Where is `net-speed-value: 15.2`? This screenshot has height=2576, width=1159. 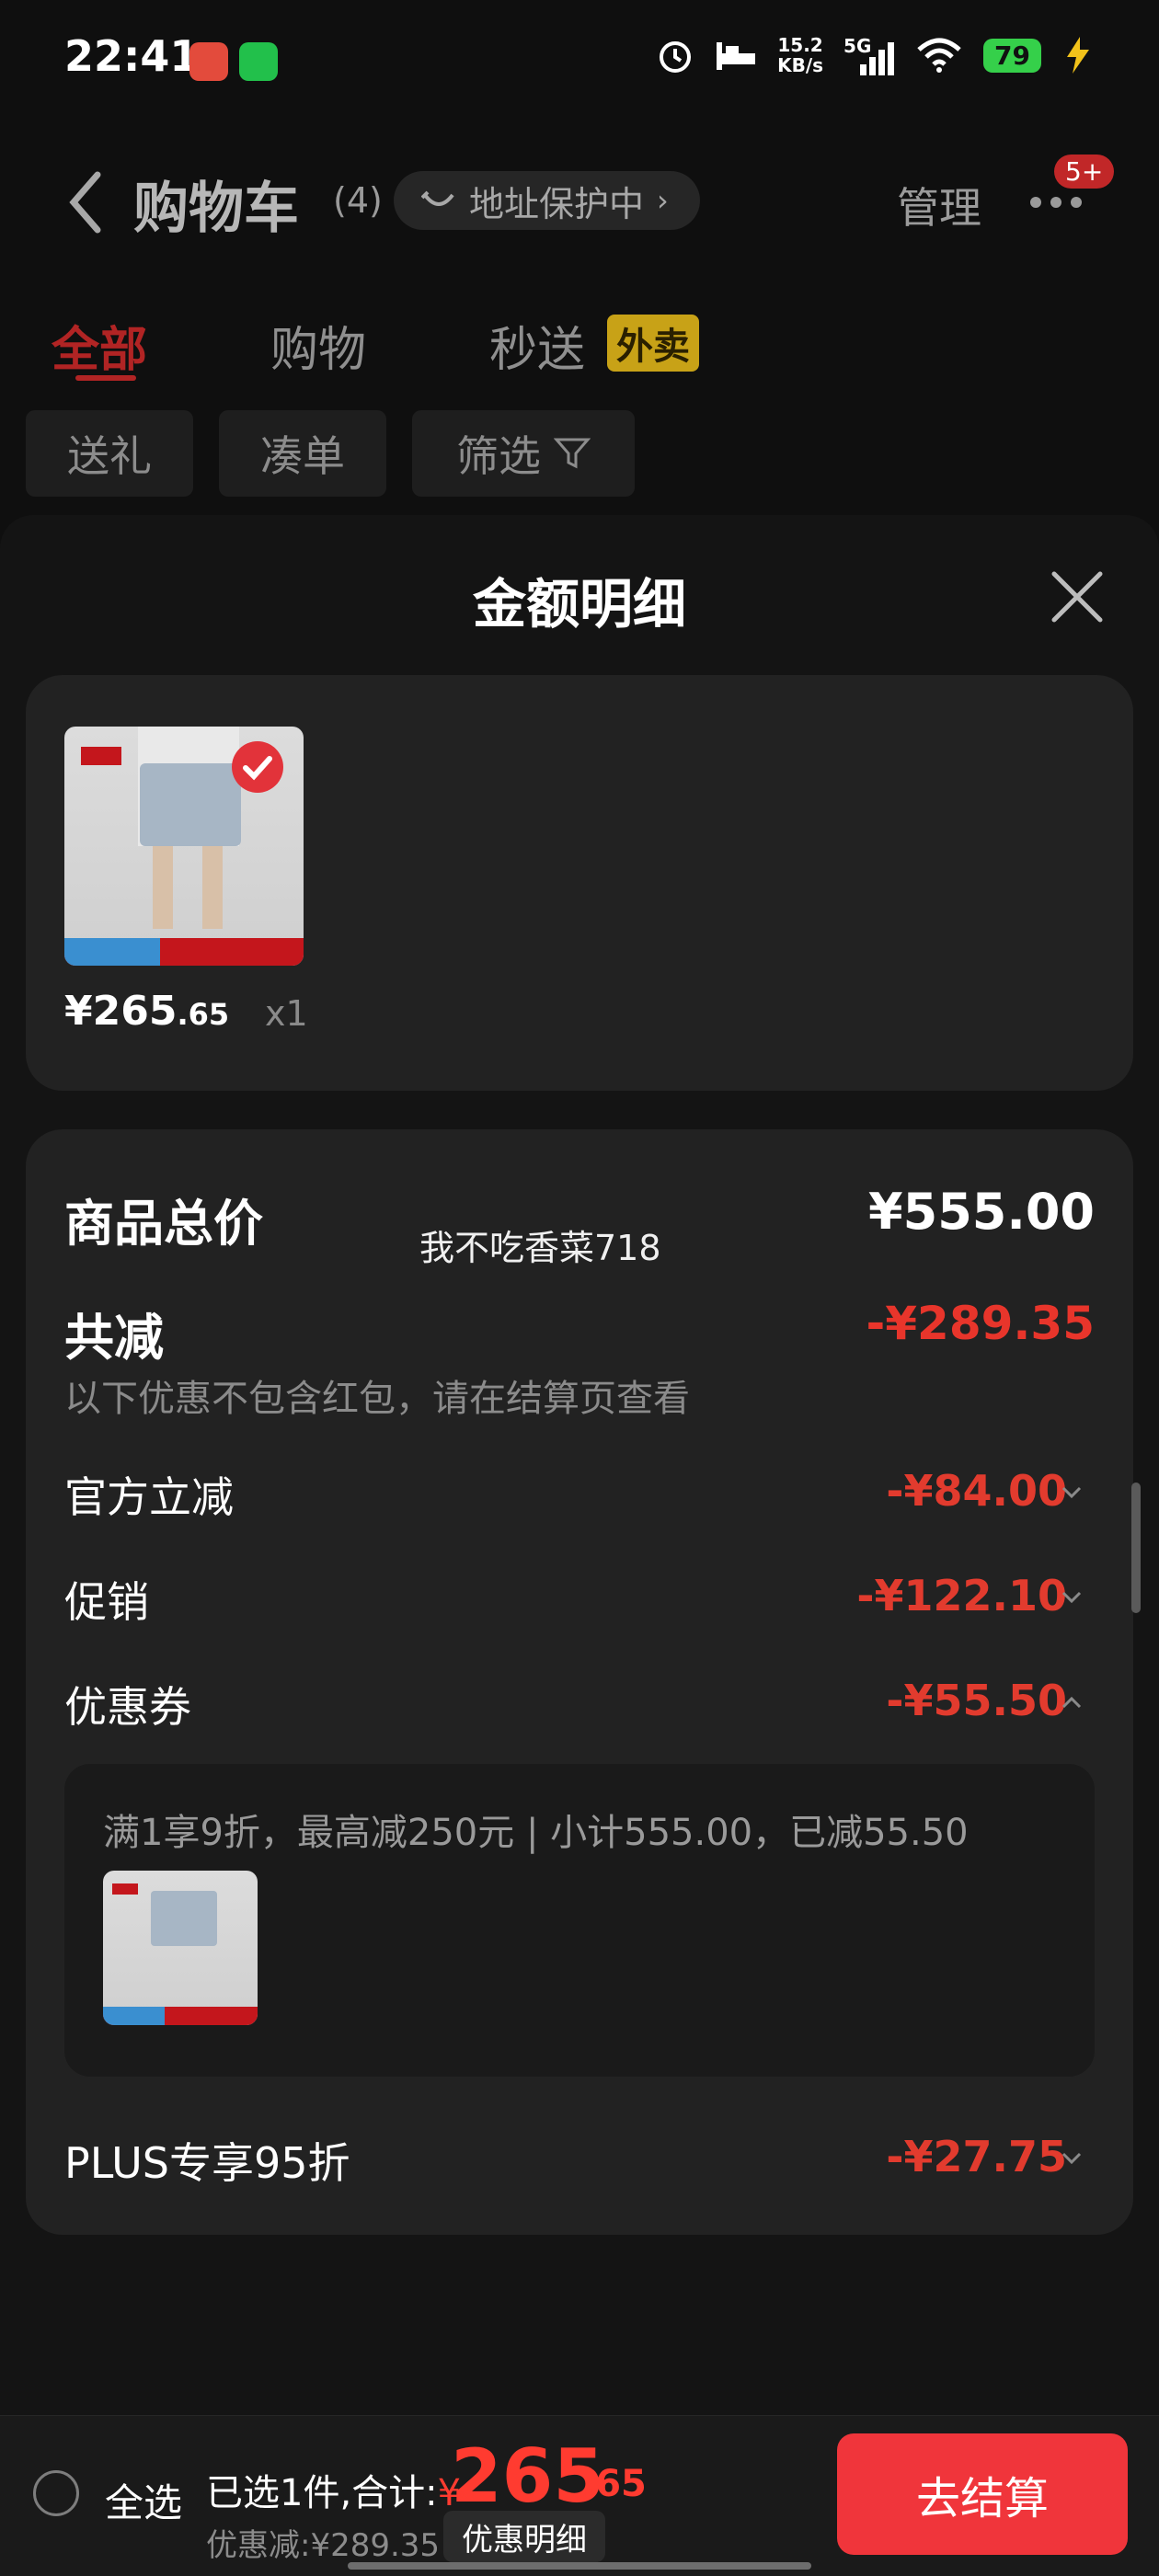 net-speed-value: 15.2 is located at coordinates (800, 45).